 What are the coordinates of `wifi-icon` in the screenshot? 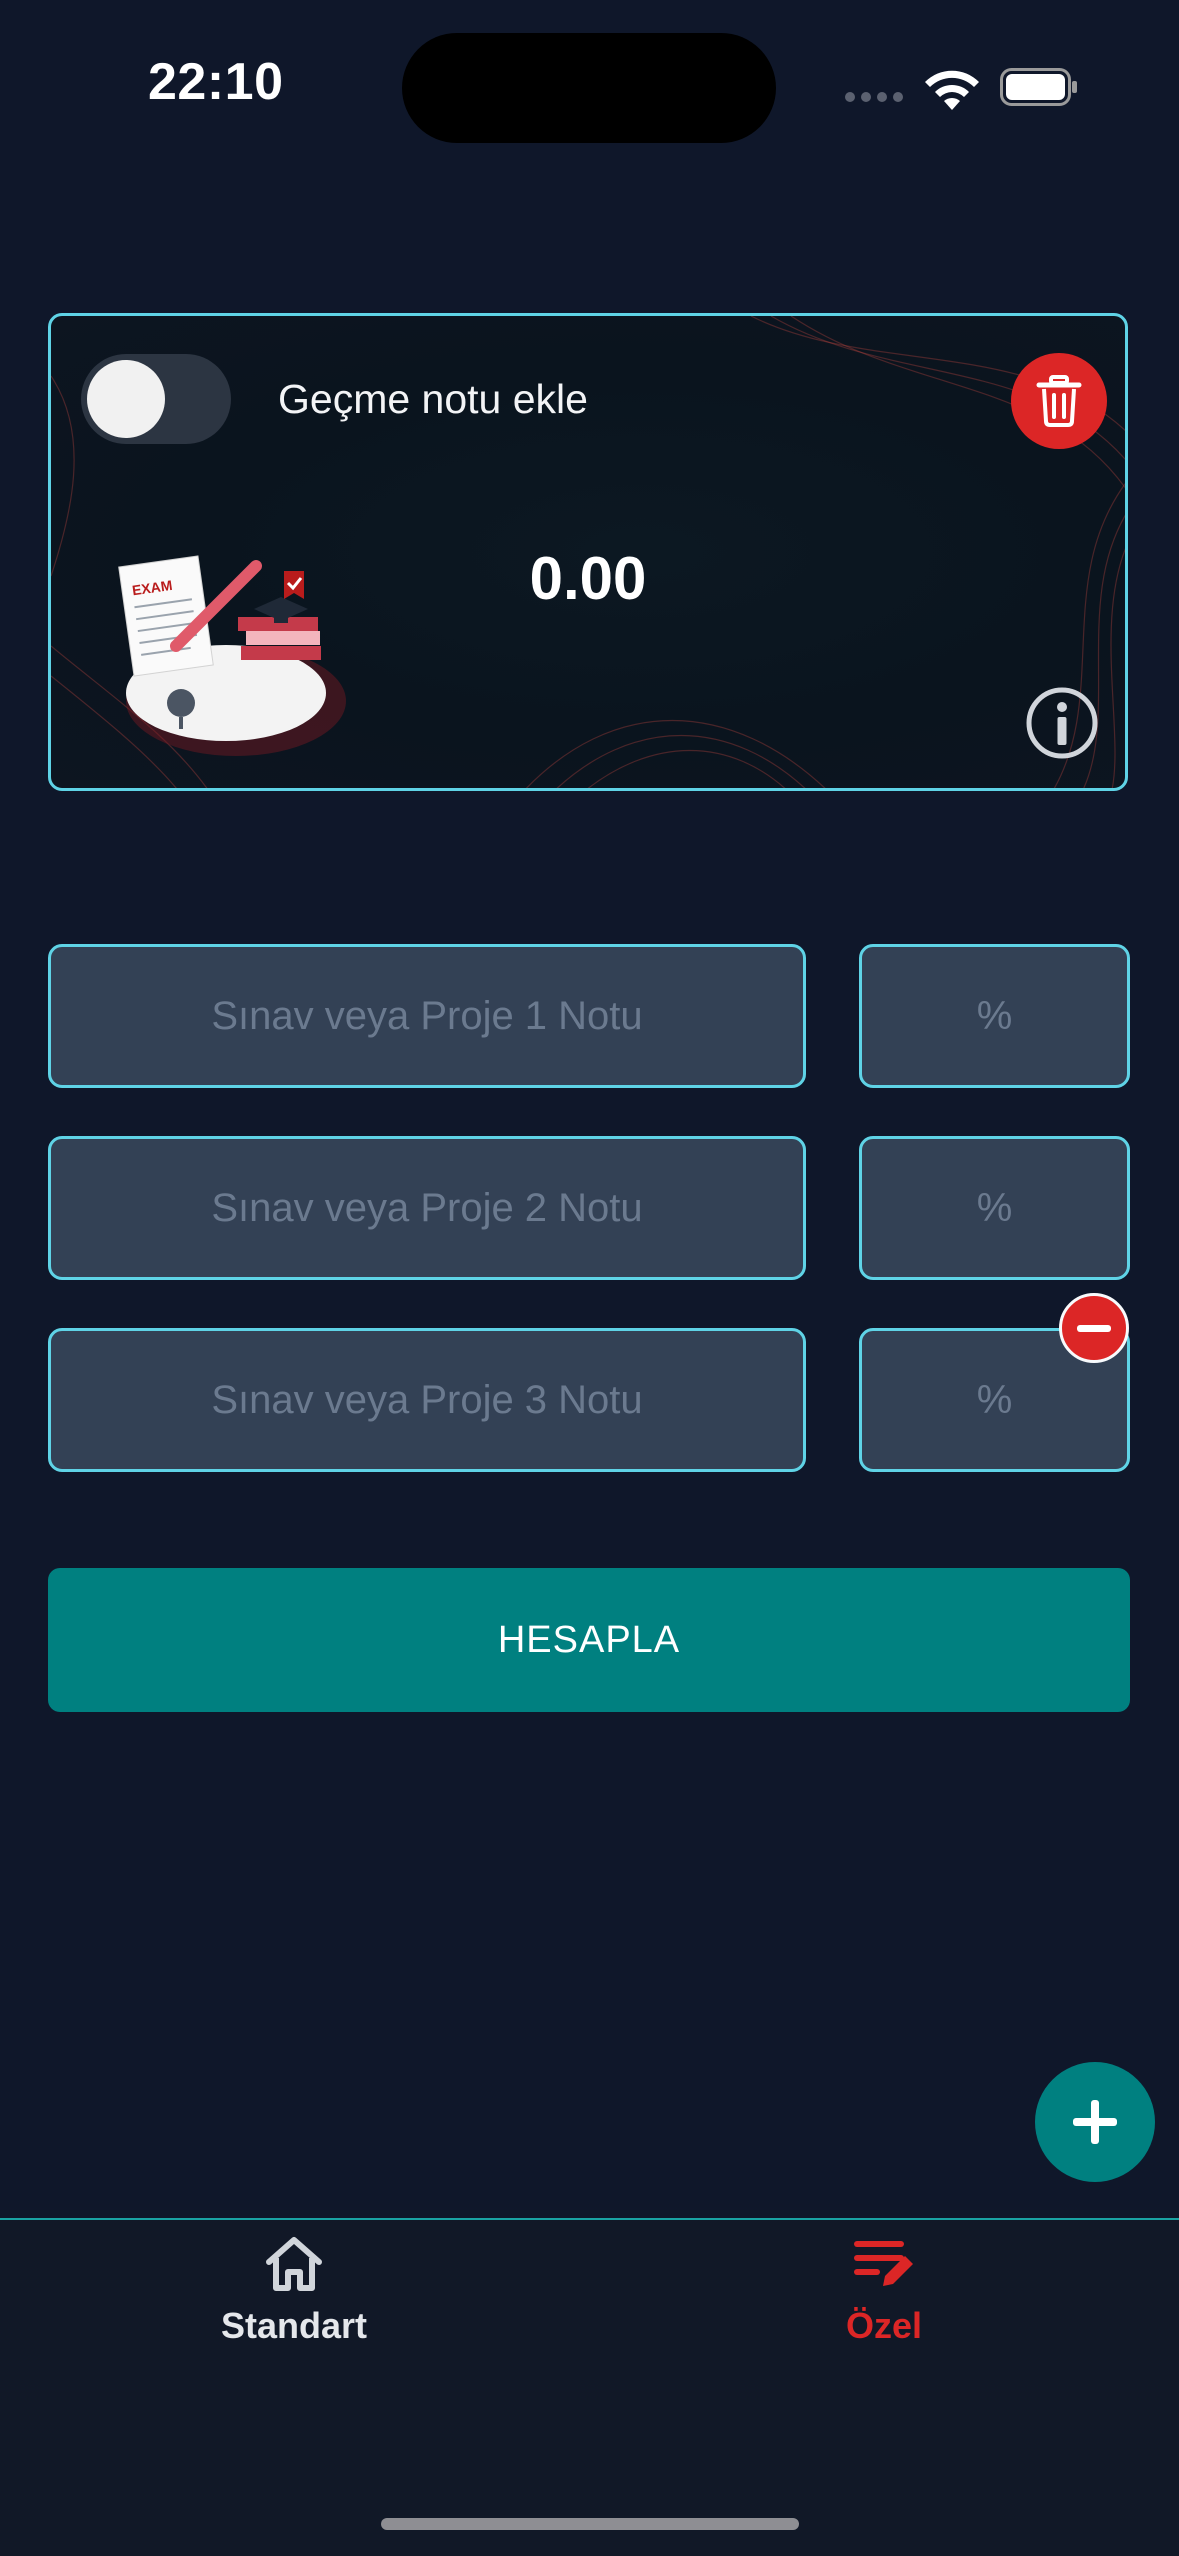 It's located at (952, 90).